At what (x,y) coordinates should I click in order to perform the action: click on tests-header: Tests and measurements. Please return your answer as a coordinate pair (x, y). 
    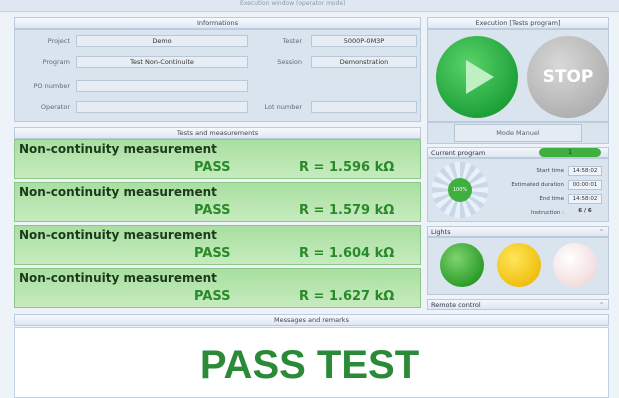
    Looking at the image, I should click on (217, 133).